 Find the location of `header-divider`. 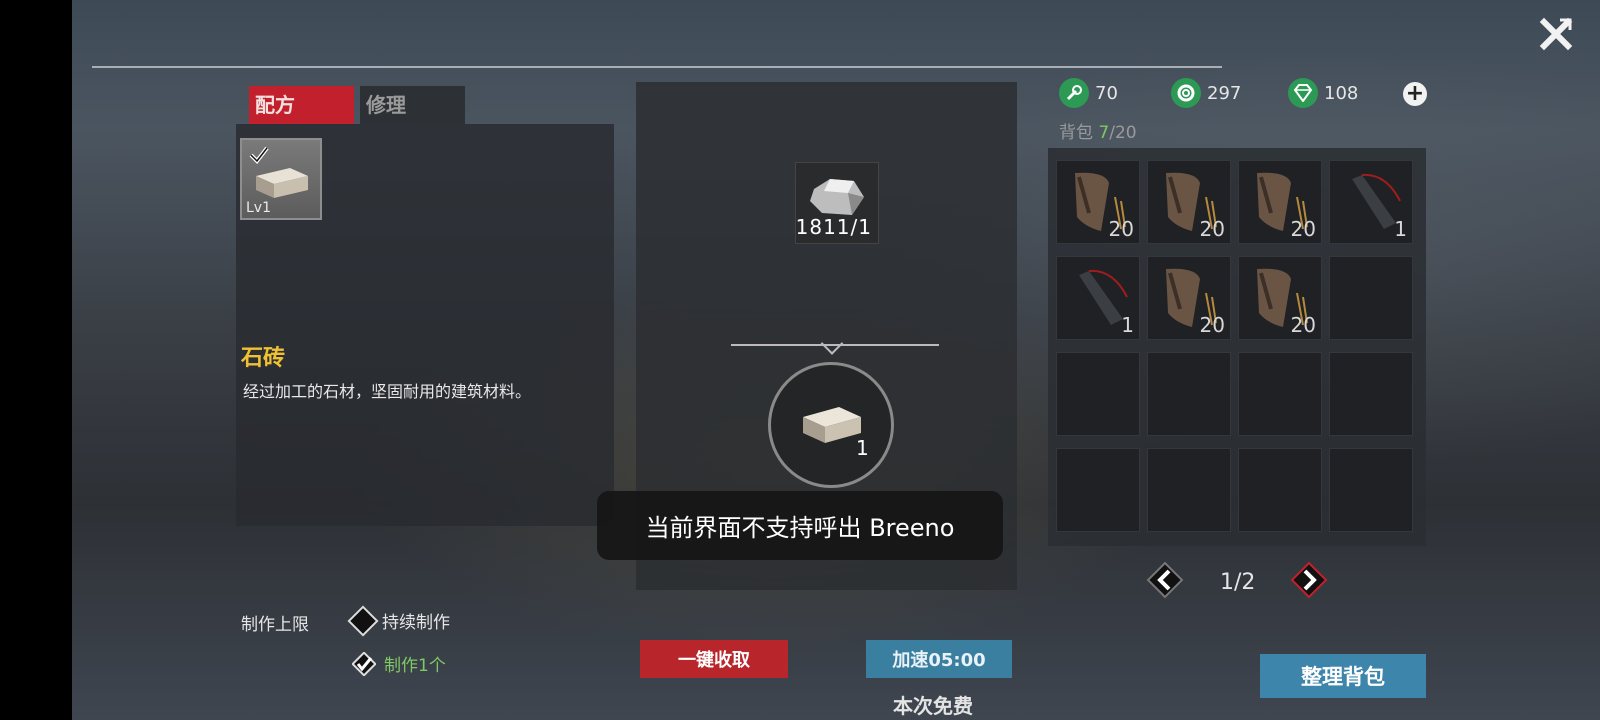

header-divider is located at coordinates (657, 67).